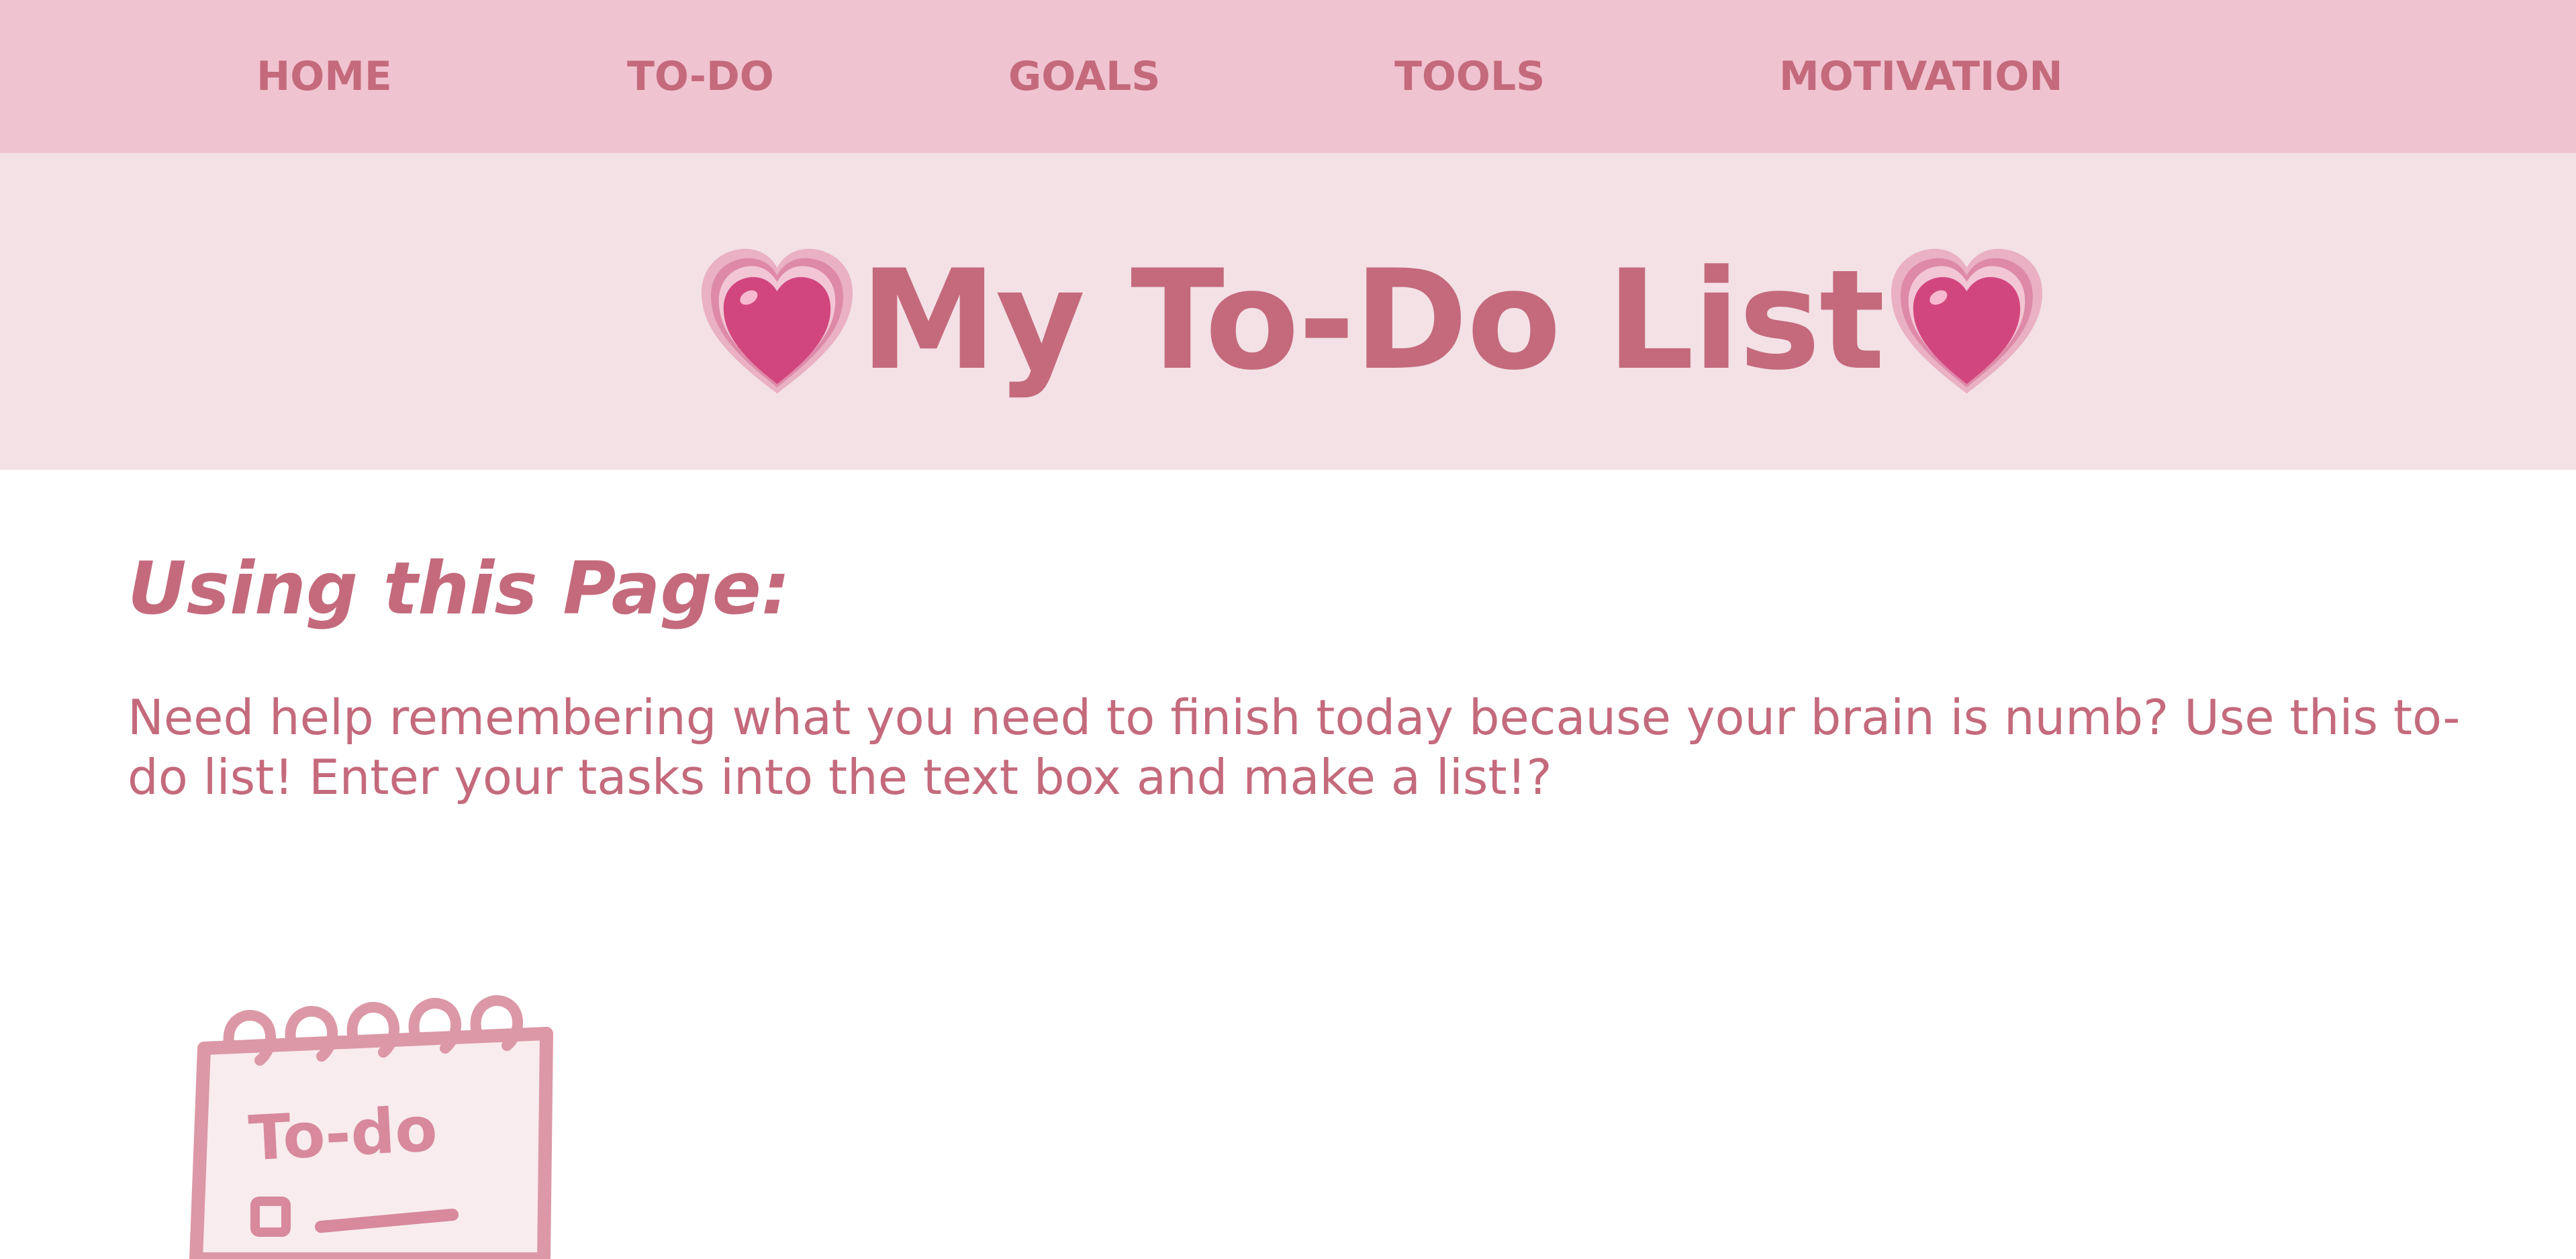  Describe the element at coordinates (1921, 76) in the screenshot. I see `nav-motivation-link: MOTIVATION` at that location.